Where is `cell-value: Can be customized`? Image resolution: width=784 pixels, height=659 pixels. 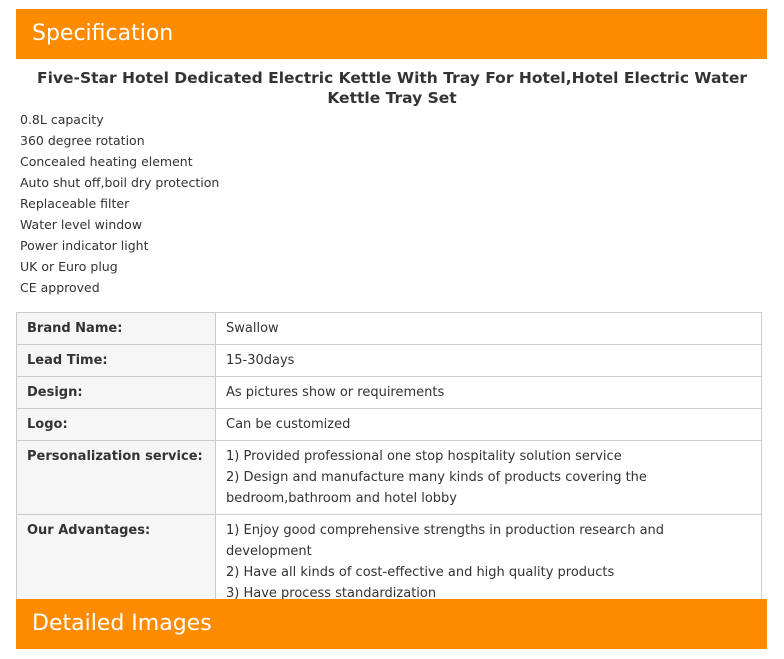
cell-value: Can be customized is located at coordinates (288, 424).